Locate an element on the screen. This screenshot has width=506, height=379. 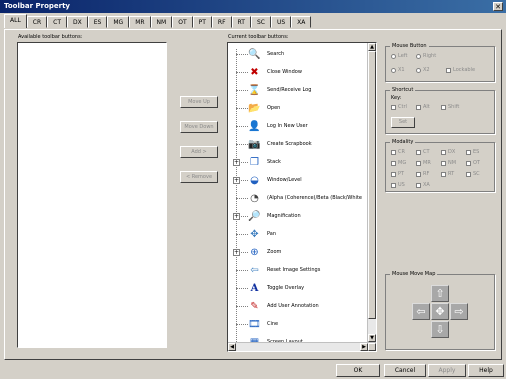
tab-mg: MG is located at coordinates (118, 22).